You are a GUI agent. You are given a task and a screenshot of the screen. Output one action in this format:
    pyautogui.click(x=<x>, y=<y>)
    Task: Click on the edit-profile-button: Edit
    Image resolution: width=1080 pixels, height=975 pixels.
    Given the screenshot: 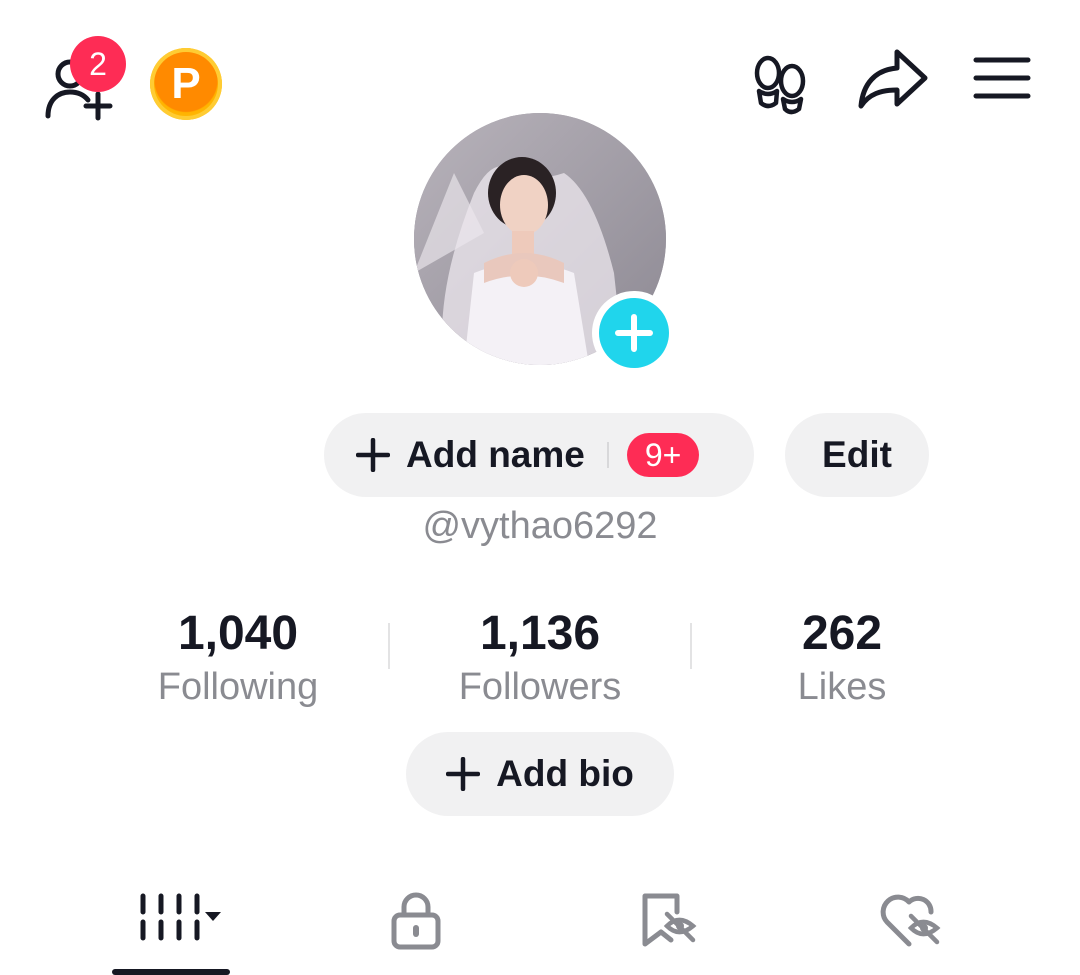 What is the action you would take?
    pyautogui.click(x=857, y=455)
    